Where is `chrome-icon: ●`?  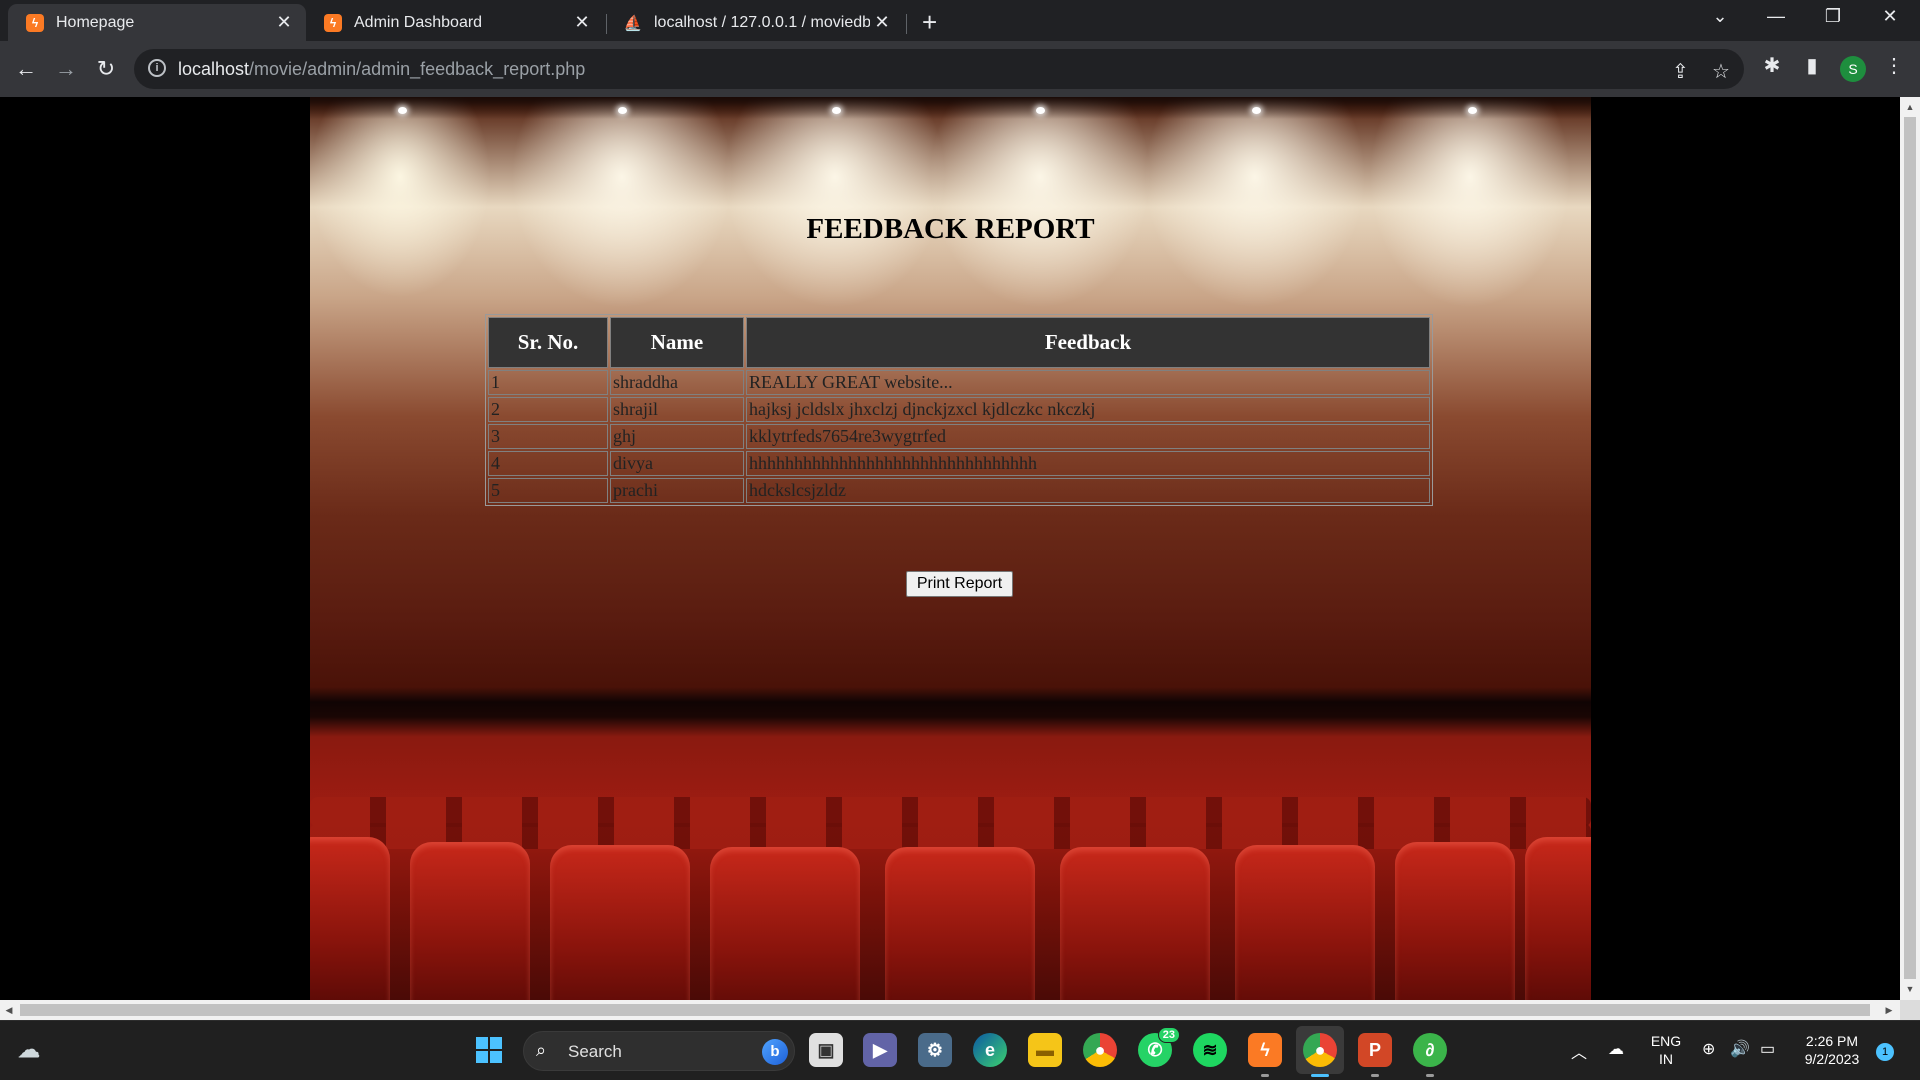 chrome-icon: ● is located at coordinates (1100, 1050).